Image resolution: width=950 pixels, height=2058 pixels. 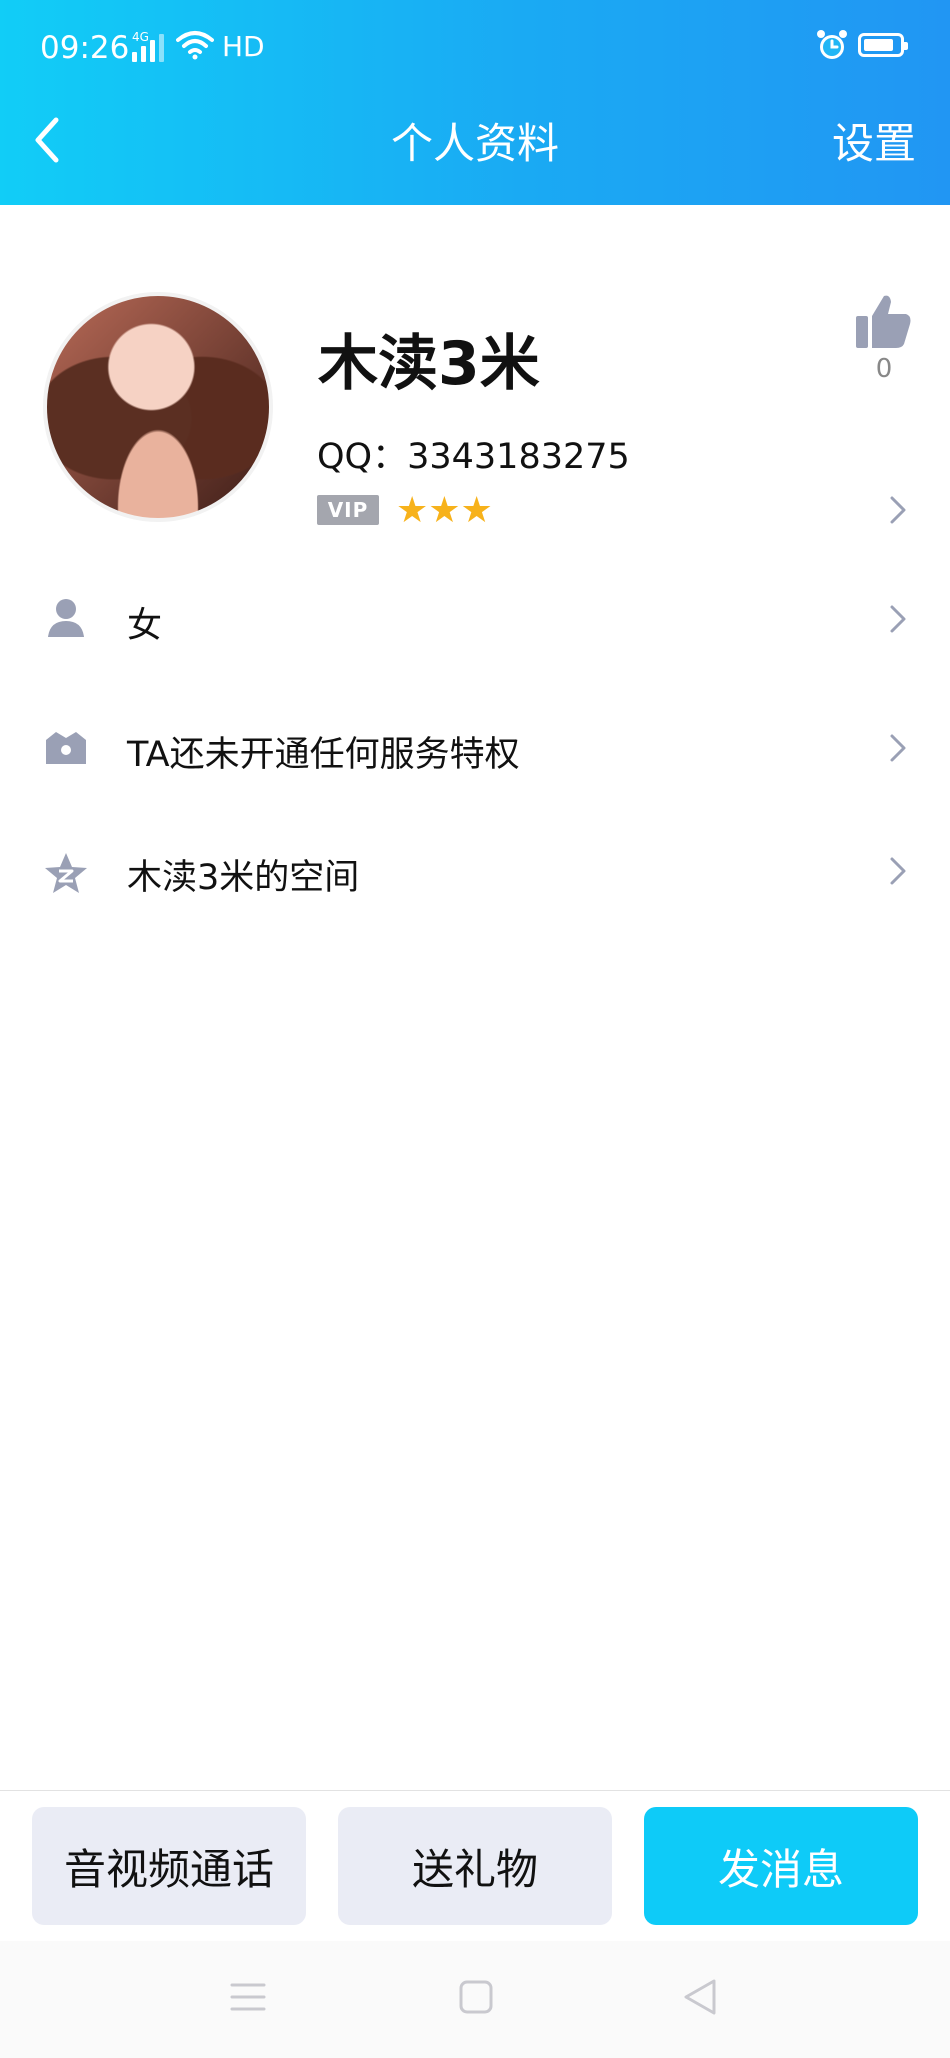 I want to click on vip-badge: VIP, so click(x=348, y=510).